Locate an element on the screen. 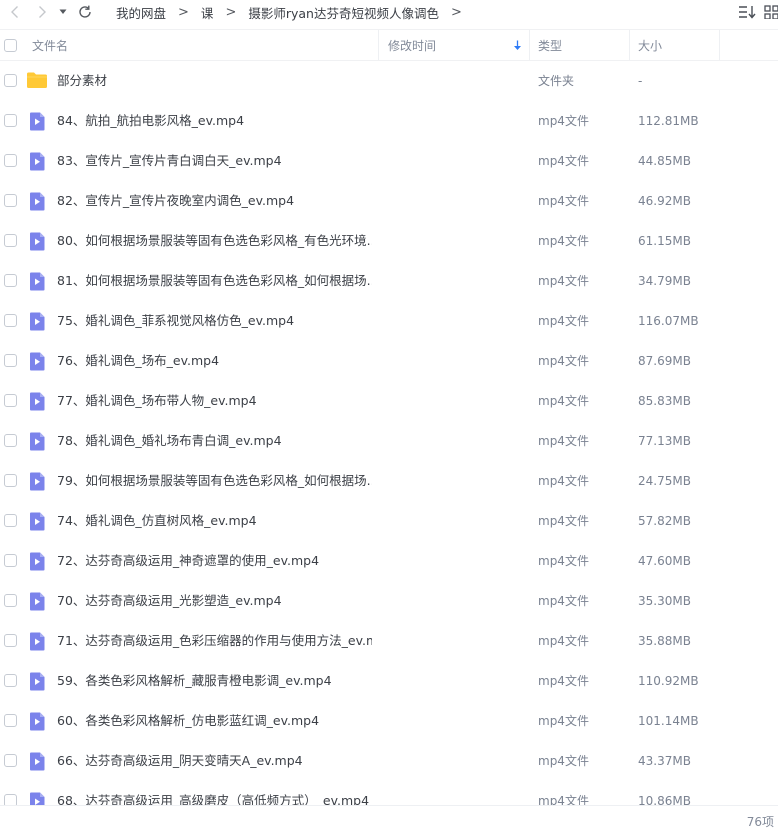 Image resolution: width=778 pixels, height=834 pixels. sort-icon is located at coordinates (747, 12).